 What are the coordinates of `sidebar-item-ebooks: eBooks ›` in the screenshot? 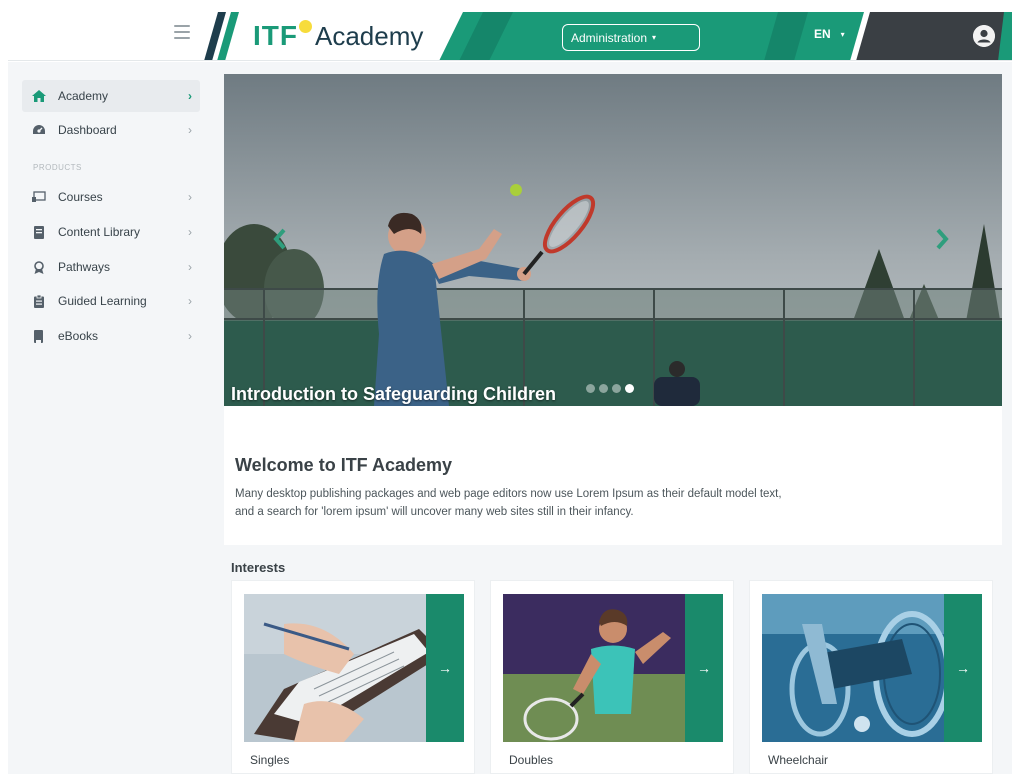 It's located at (111, 336).